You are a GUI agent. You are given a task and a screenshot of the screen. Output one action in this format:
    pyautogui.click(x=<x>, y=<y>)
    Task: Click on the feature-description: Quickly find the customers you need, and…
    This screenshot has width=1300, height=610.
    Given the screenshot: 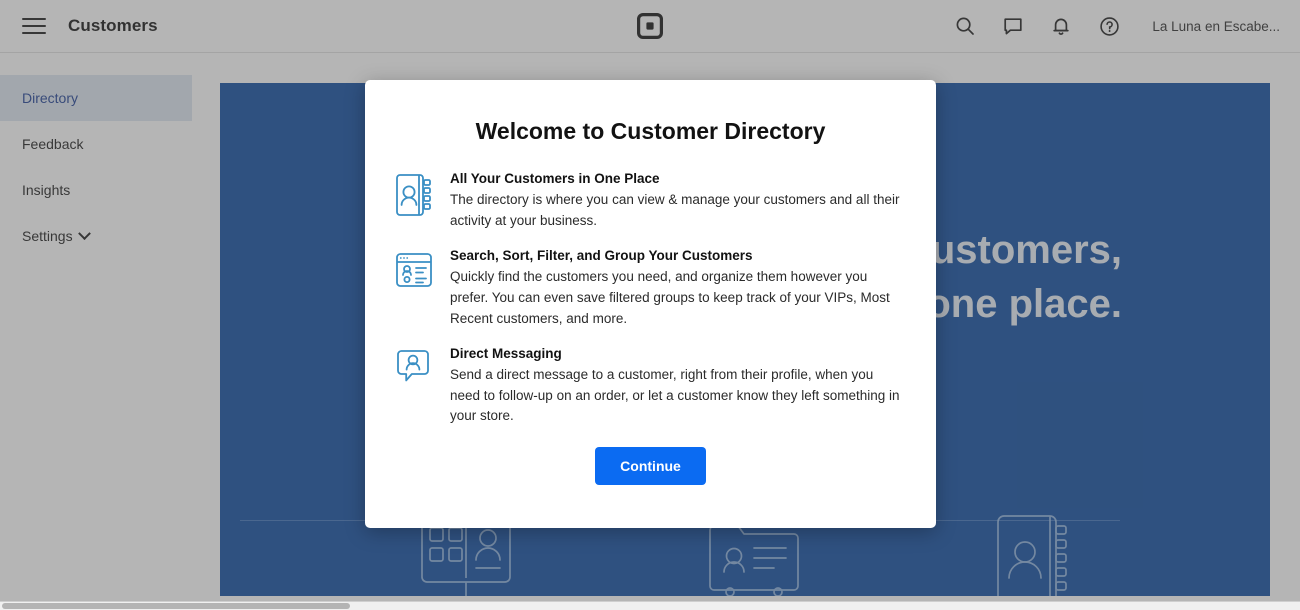 What is the action you would take?
    pyautogui.click(x=670, y=297)
    